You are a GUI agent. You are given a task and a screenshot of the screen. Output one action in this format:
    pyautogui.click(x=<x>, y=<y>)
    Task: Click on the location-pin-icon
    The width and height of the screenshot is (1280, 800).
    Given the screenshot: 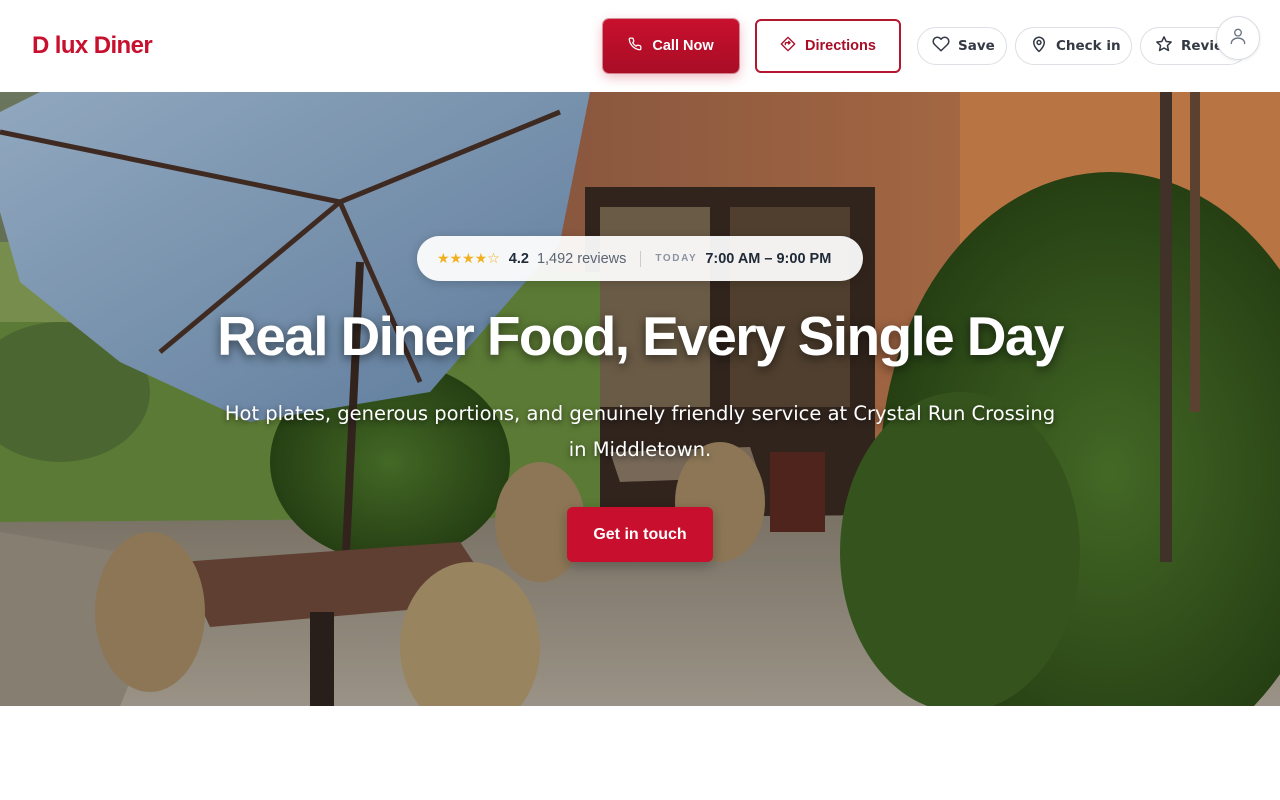 What is the action you would take?
    pyautogui.click(x=1039, y=46)
    